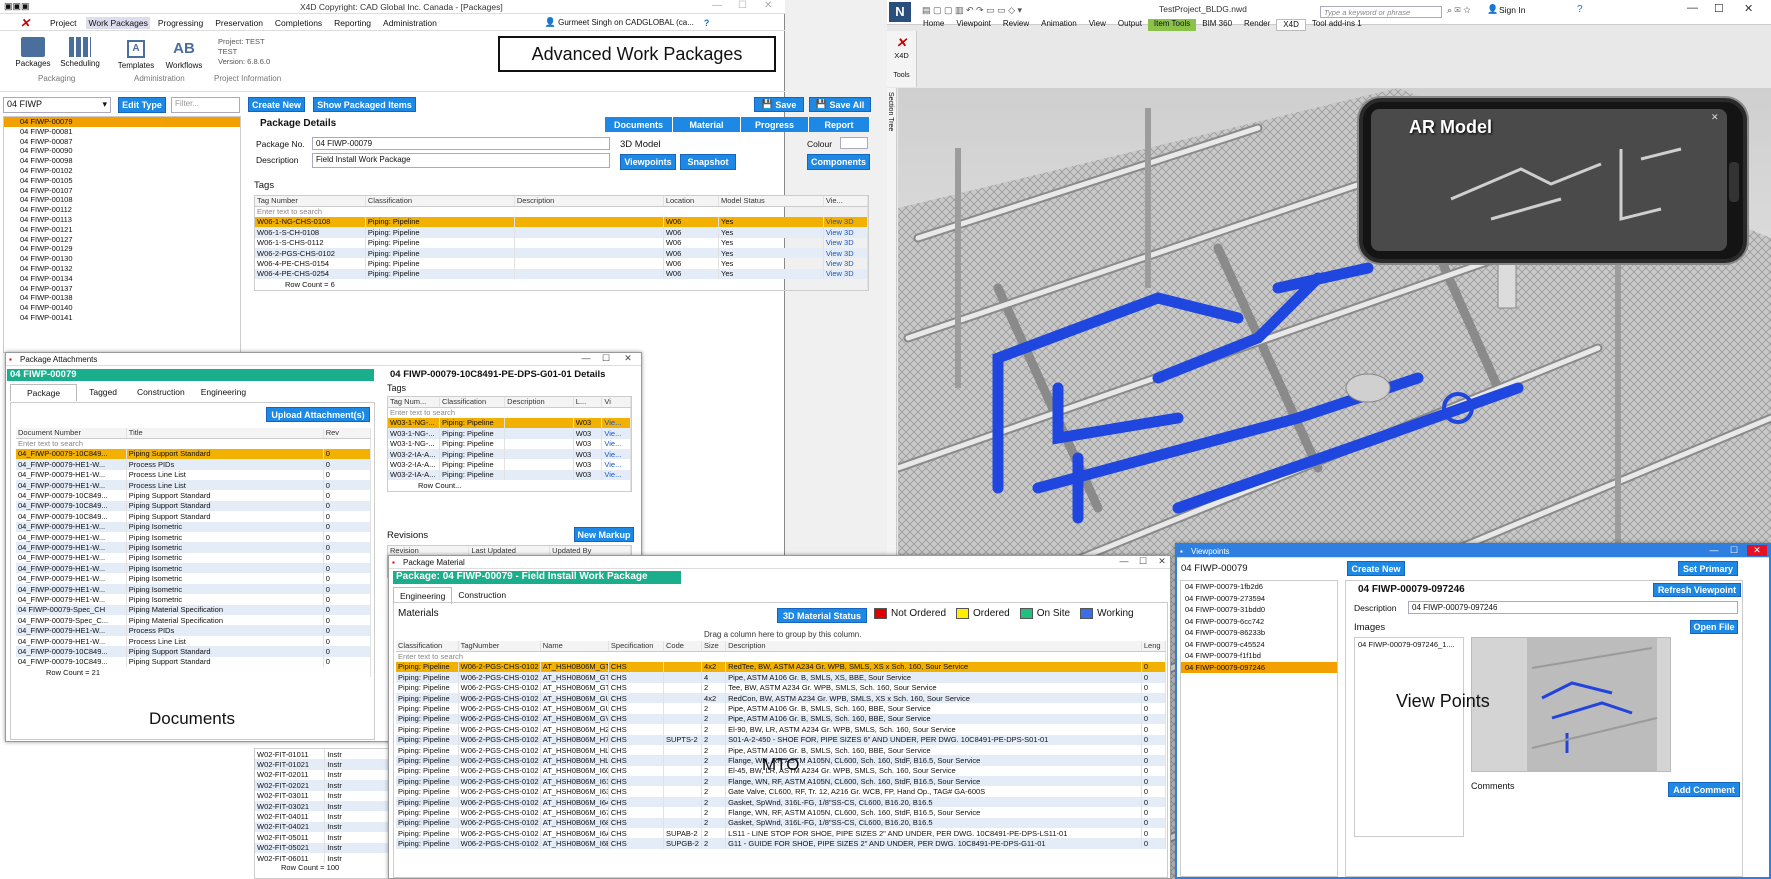 The image size is (1771, 879). What do you see at coordinates (1376, 568) in the screenshot?
I see `create-new-viewpoint-button: Create New` at bounding box center [1376, 568].